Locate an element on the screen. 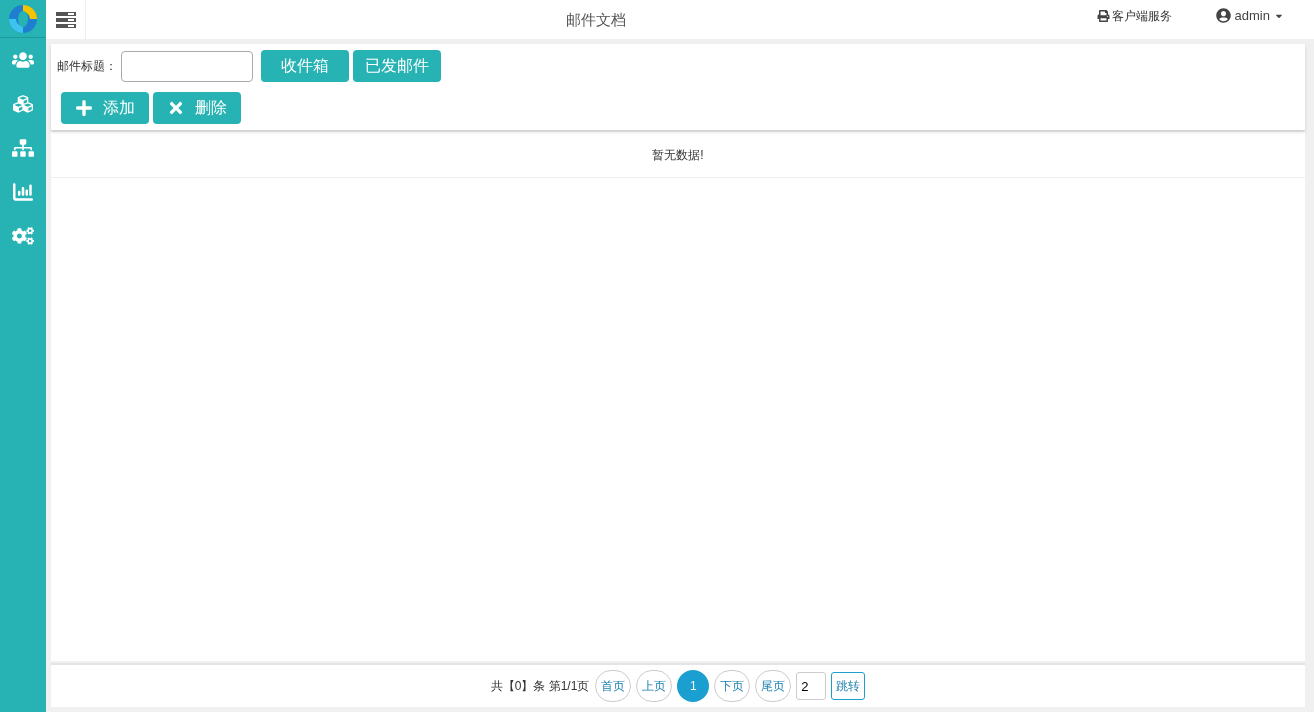  cubes-icon is located at coordinates (23, 104).